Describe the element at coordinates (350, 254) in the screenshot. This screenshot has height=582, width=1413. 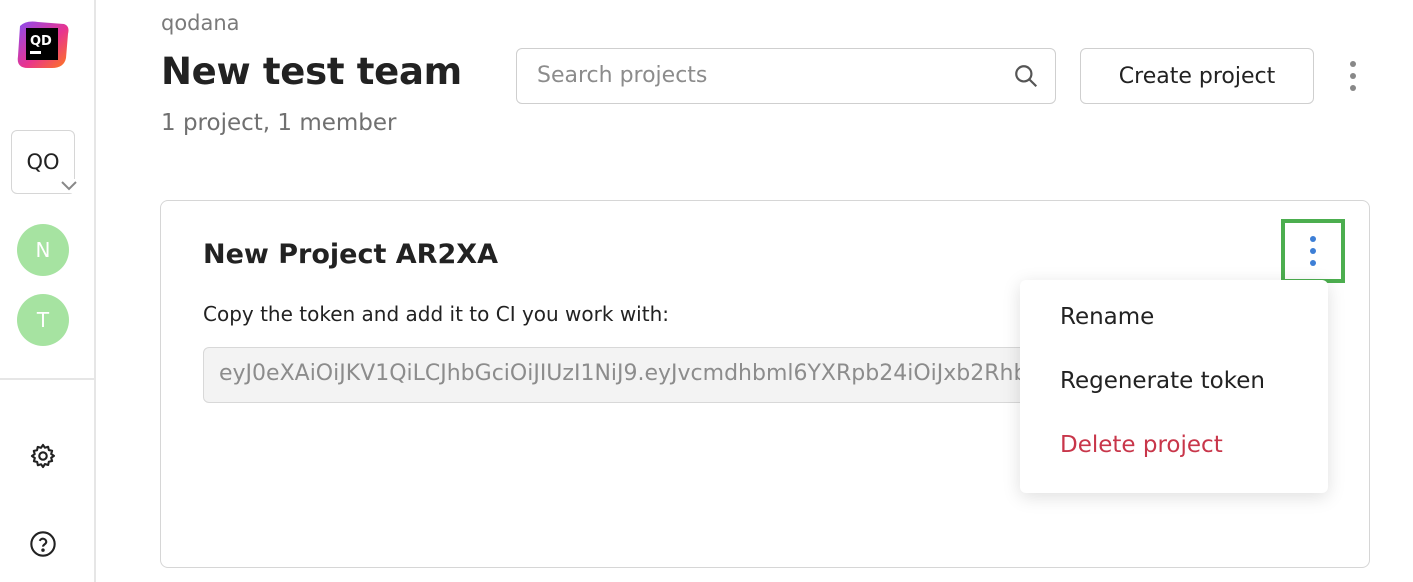
I see `project-title: New Project AR2XA` at that location.